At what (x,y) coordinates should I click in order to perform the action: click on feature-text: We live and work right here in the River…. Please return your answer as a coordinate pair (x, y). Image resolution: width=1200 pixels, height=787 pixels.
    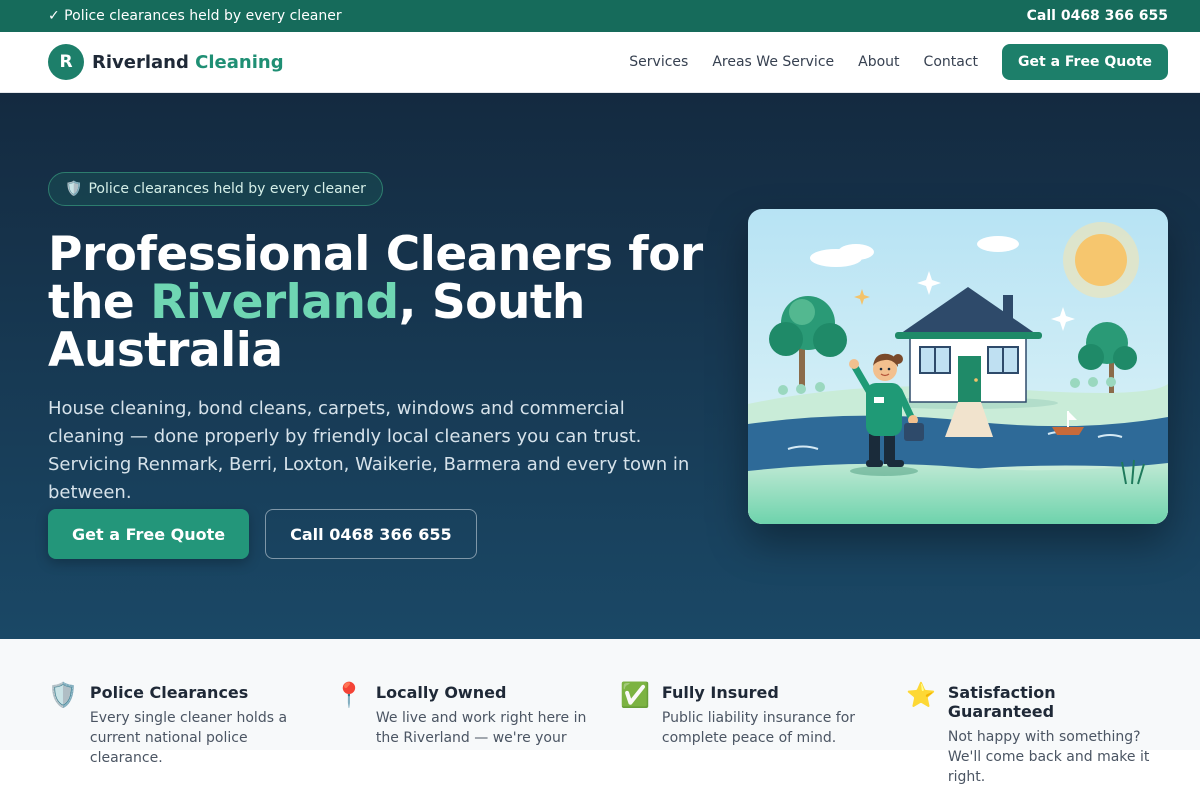
    Looking at the image, I should click on (481, 728).